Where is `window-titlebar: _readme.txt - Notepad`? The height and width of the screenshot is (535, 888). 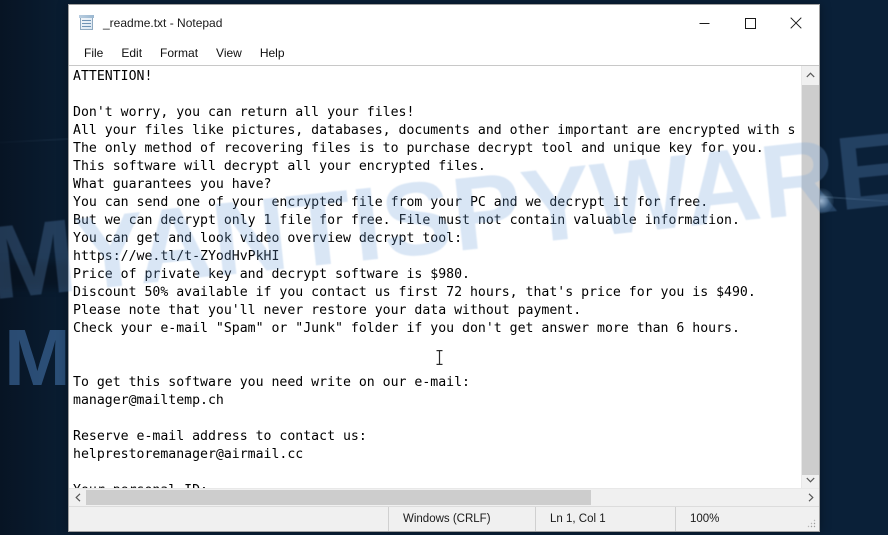 window-titlebar: _readme.txt - Notepad is located at coordinates (444, 23).